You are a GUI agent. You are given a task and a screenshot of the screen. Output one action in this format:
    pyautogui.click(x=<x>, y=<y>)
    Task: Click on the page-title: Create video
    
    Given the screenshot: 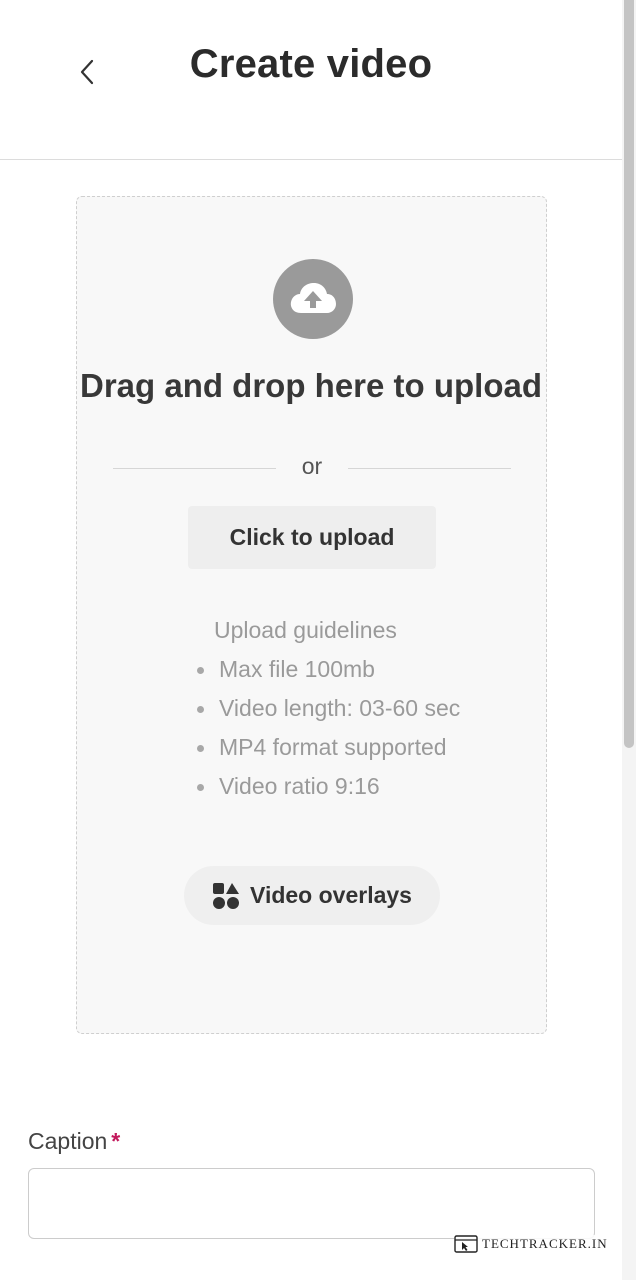 What is the action you would take?
    pyautogui.click(x=311, y=64)
    